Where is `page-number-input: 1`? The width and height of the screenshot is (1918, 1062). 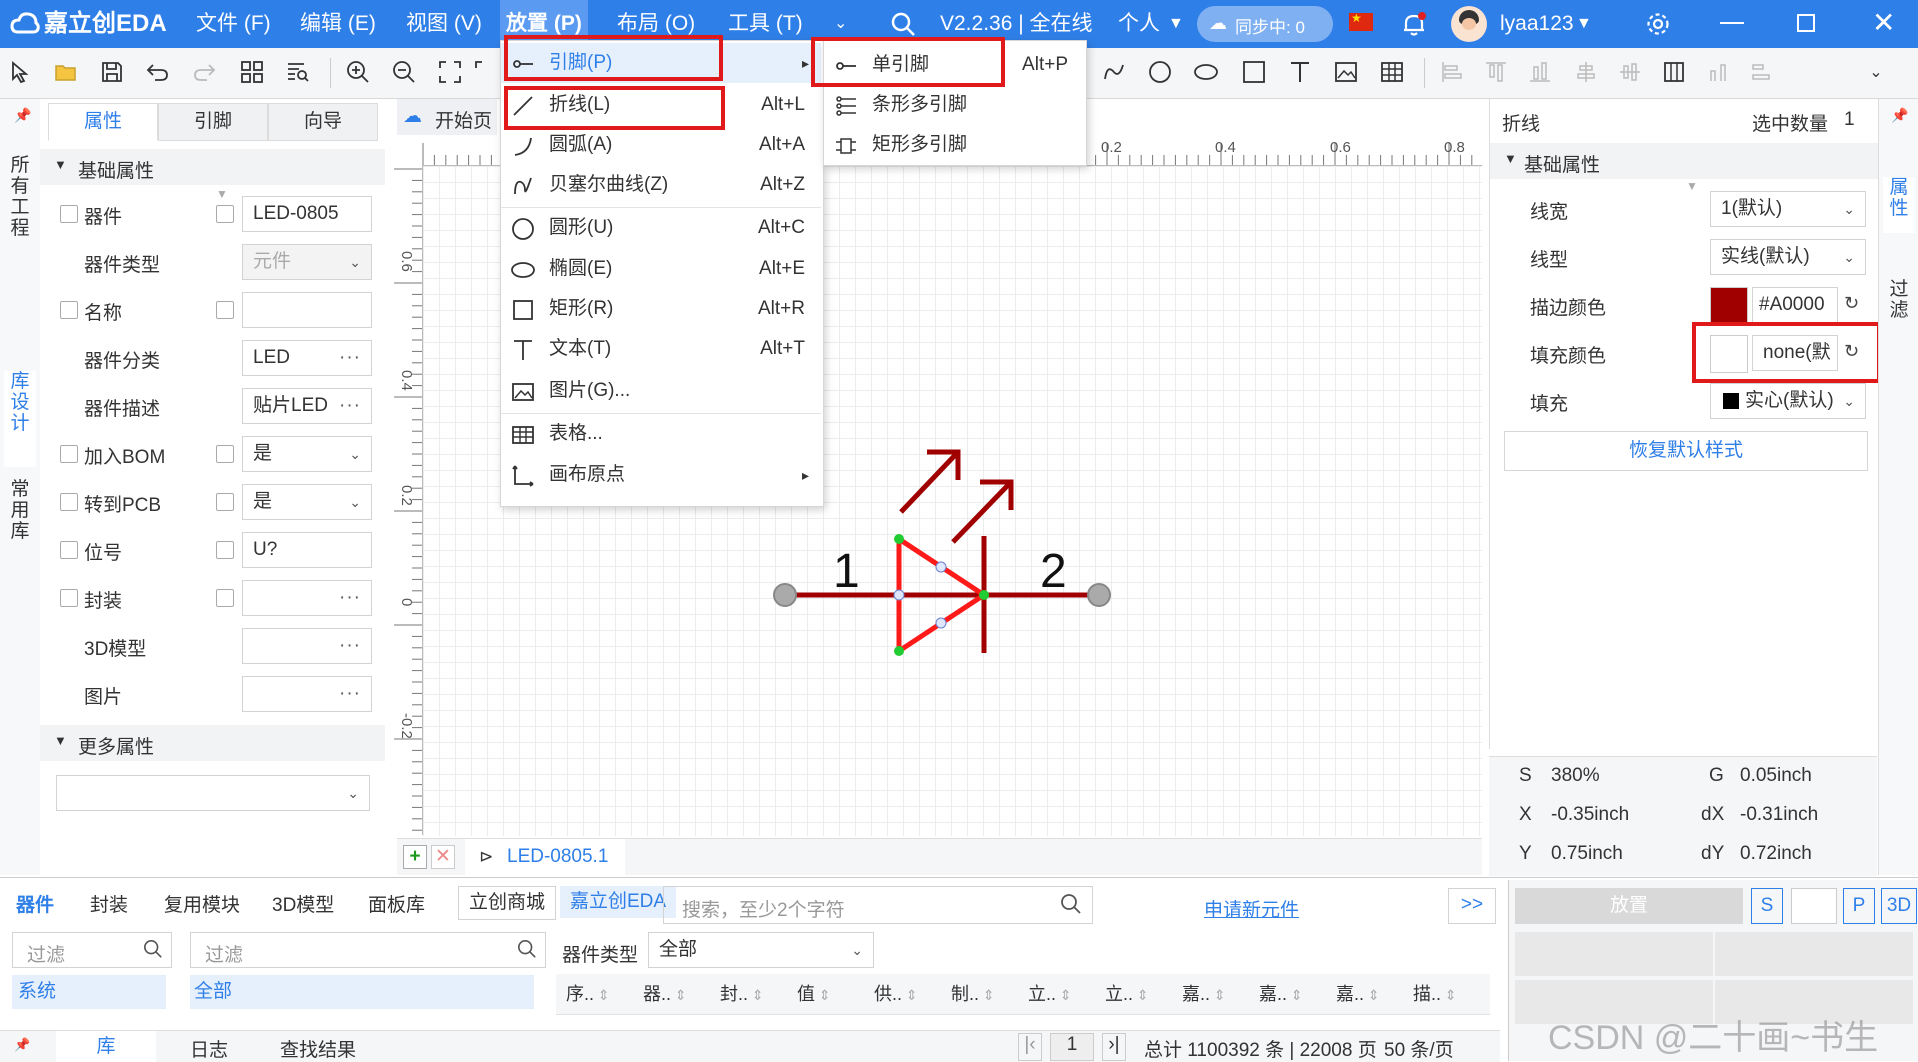
page-number-input: 1 is located at coordinates (1072, 1047).